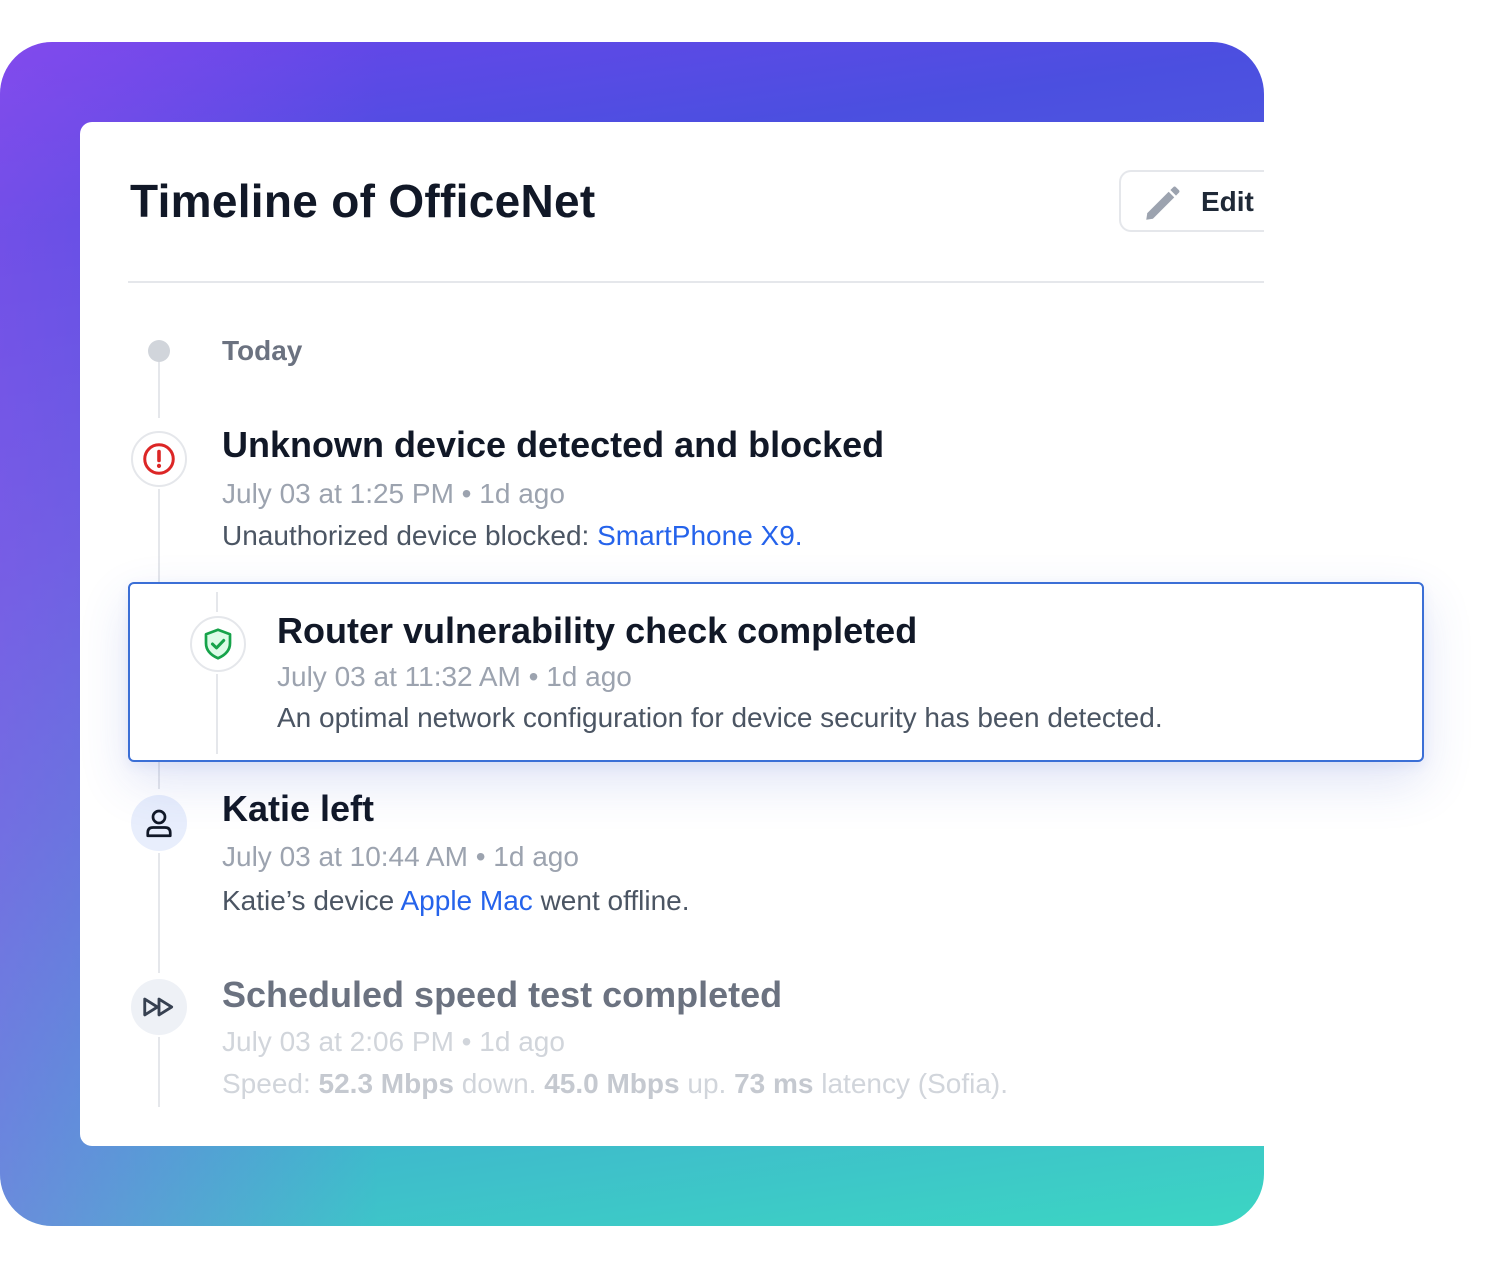  What do you see at coordinates (311, 900) in the screenshot?
I see `event-description-text: Katie’s device` at bounding box center [311, 900].